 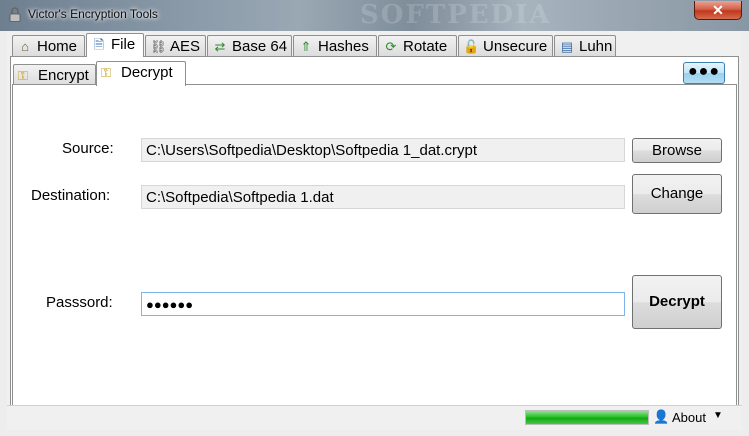 What do you see at coordinates (718, 415) in the screenshot?
I see `chevron-down-icon: ▼` at bounding box center [718, 415].